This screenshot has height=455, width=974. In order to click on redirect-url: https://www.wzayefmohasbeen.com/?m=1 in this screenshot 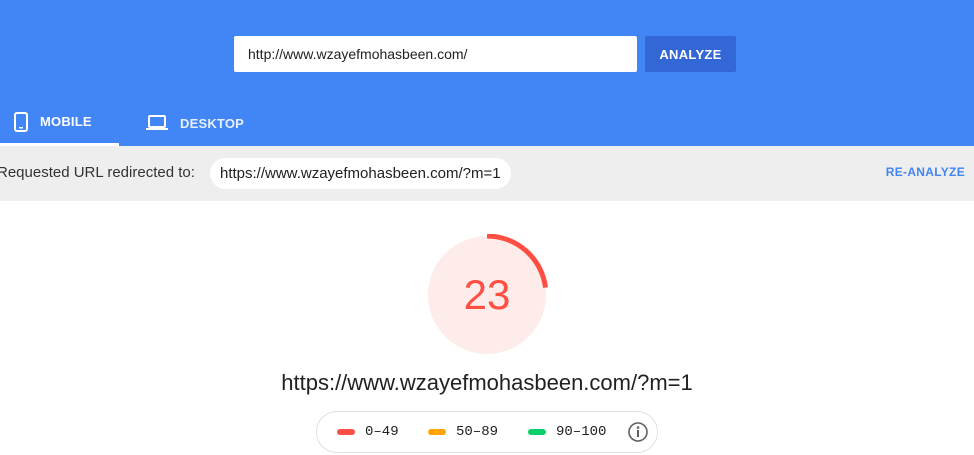, I will do `click(360, 173)`.